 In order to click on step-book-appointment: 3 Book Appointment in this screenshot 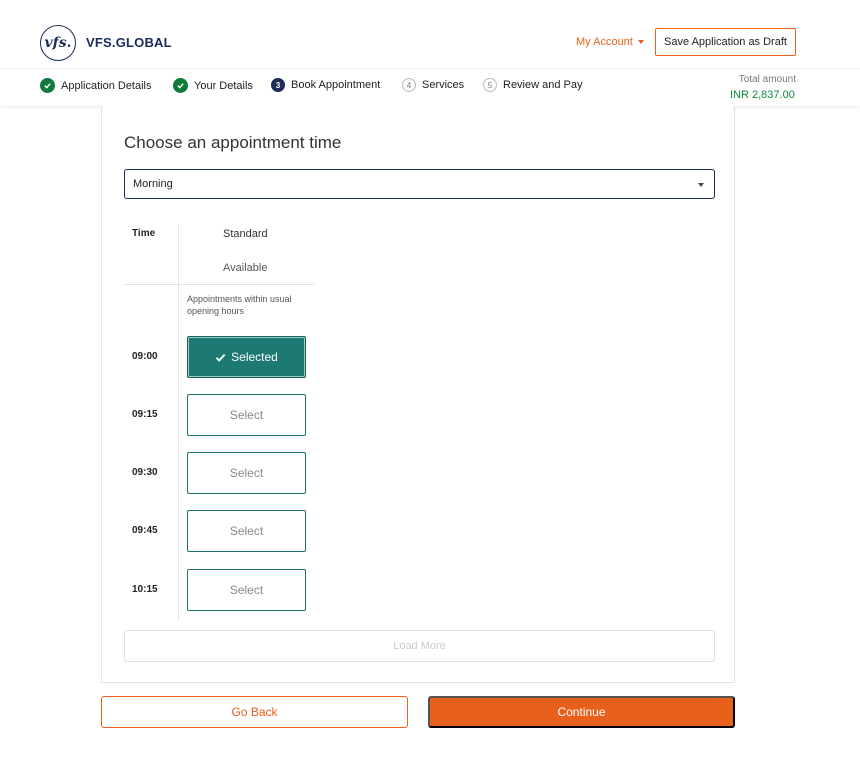, I will do `click(325, 85)`.